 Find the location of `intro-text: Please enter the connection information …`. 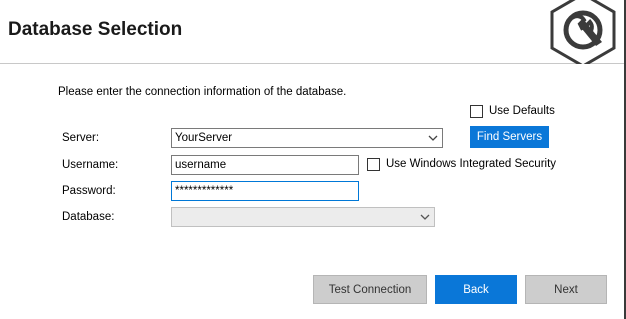

intro-text: Please enter the connection information … is located at coordinates (202, 92).